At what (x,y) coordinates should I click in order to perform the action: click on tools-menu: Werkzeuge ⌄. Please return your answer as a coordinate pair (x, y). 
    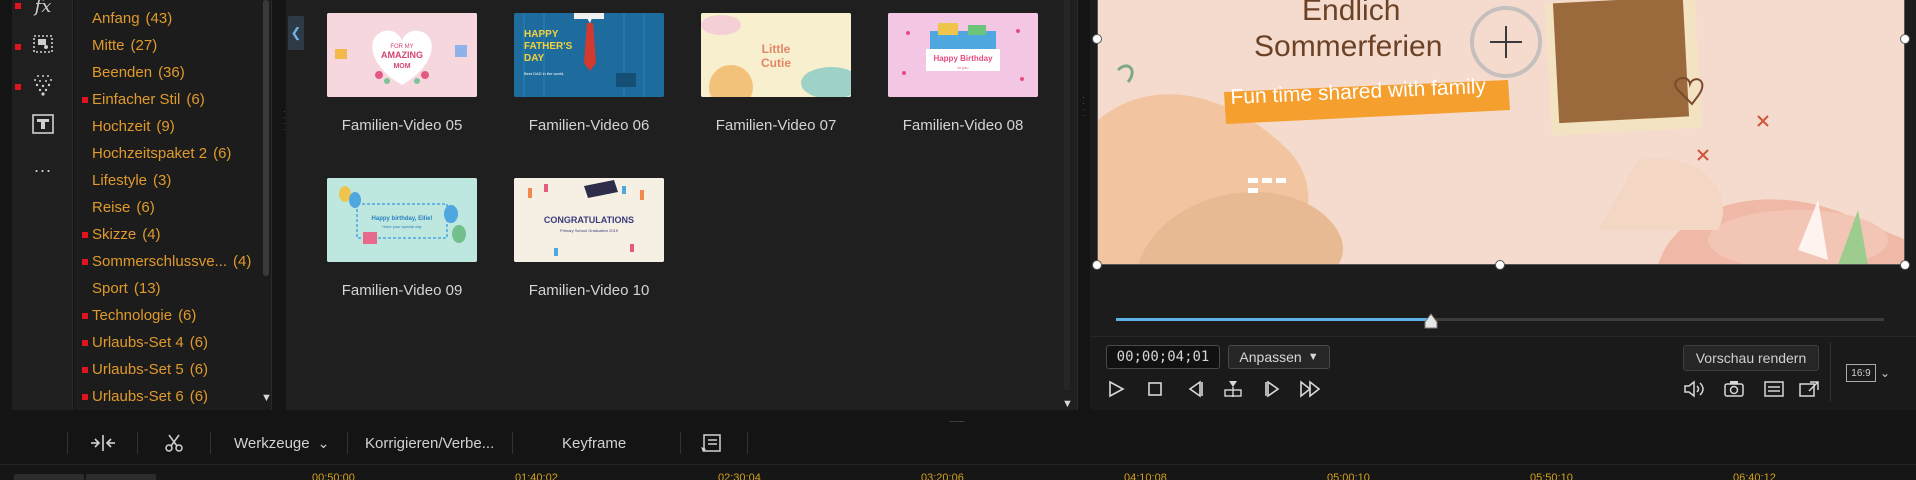
    Looking at the image, I should click on (281, 443).